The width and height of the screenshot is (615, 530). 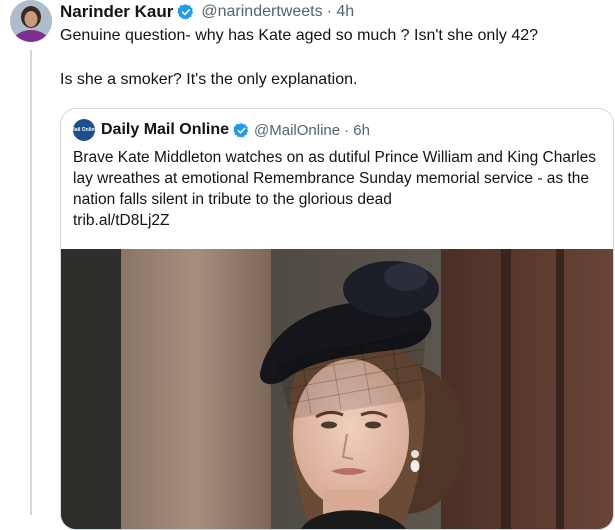 I want to click on quoted-author-avatar: Mail Online, so click(x=84, y=130).